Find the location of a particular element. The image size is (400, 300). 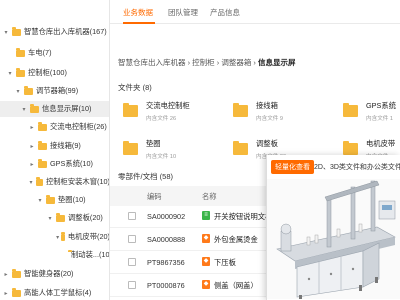

folder-card: GPS系统 内含文件 1 is located at coordinates (371, 111).